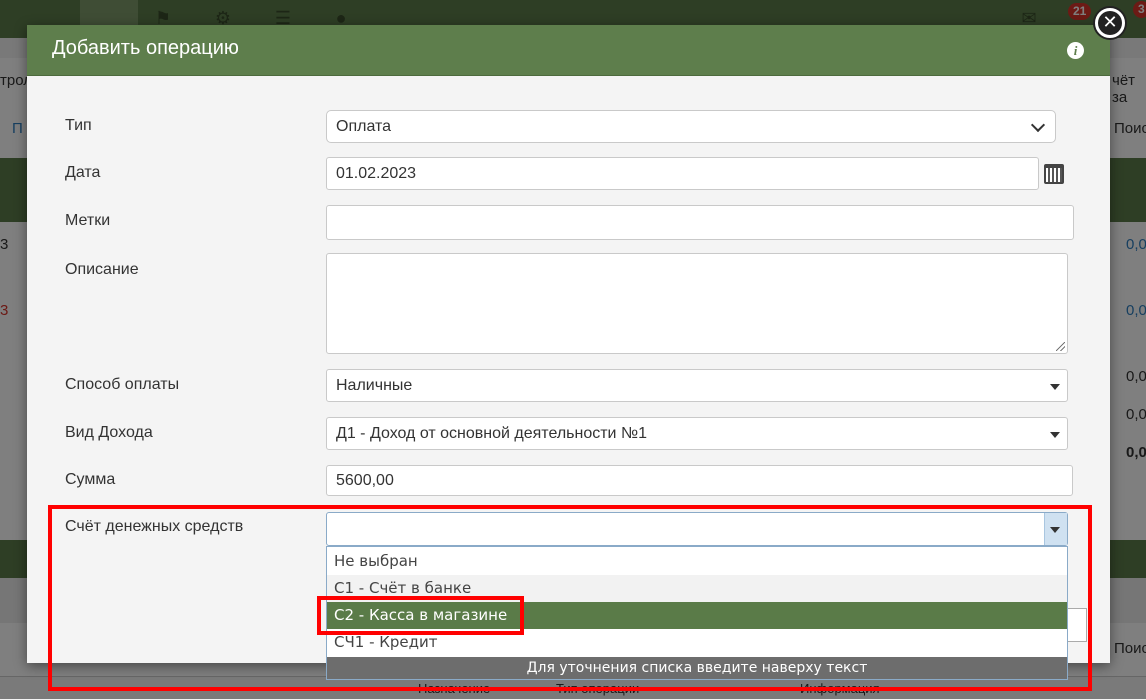  I want to click on close-icon: ✕, so click(1110, 22).